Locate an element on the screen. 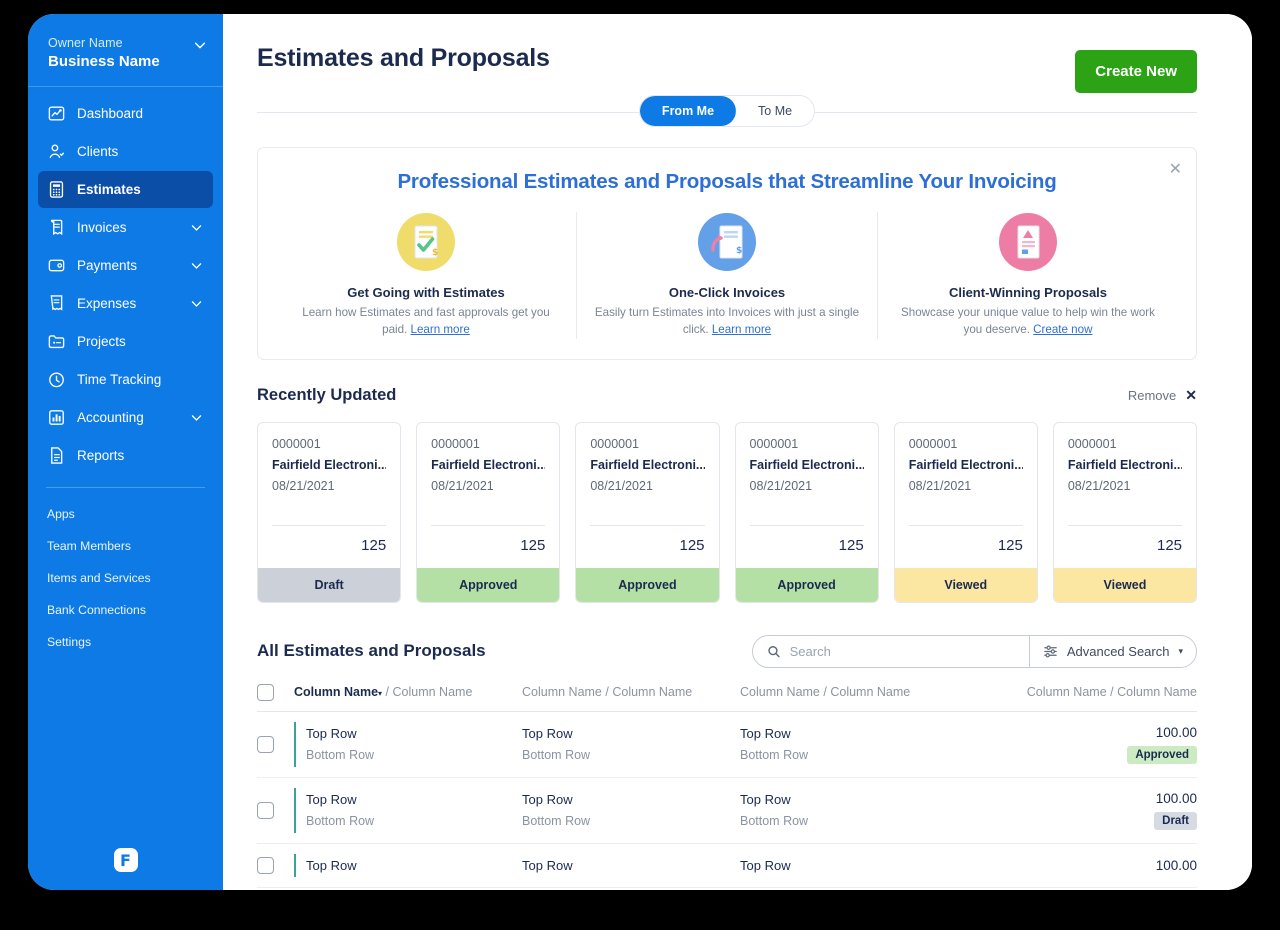  row-cell-2: Top Row Bottom Row is located at coordinates (631, 744).